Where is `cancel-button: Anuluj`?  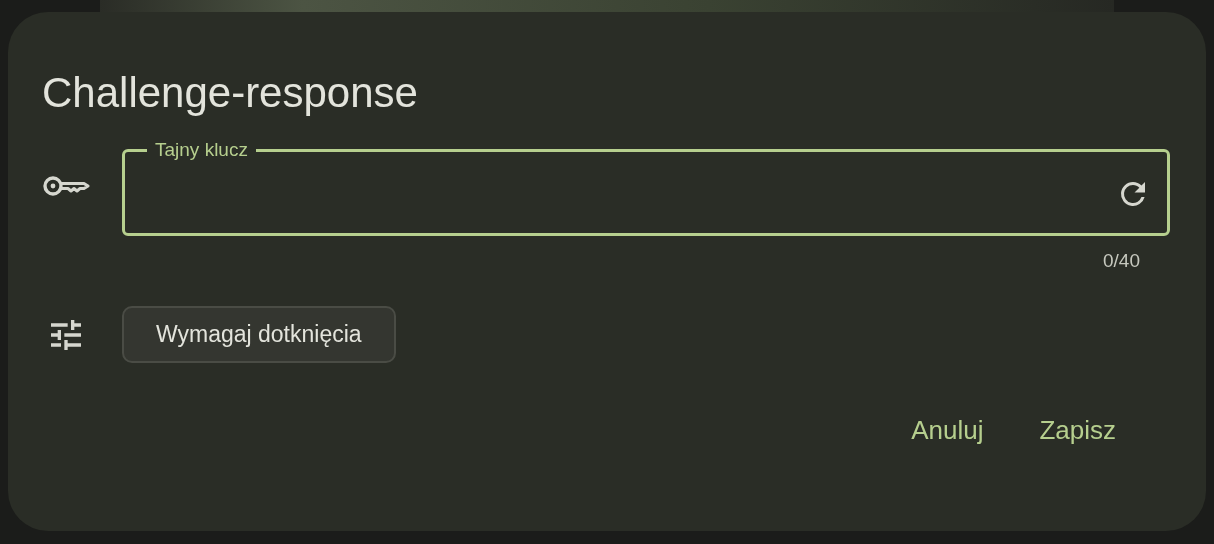 cancel-button: Anuluj is located at coordinates (947, 431).